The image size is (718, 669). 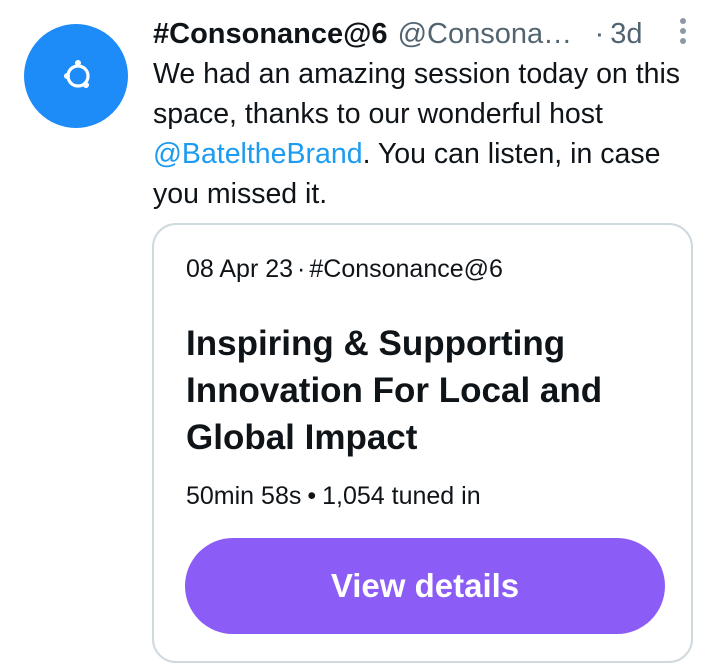 What do you see at coordinates (626, 34) in the screenshot?
I see `tweet-timestamp: 3d` at bounding box center [626, 34].